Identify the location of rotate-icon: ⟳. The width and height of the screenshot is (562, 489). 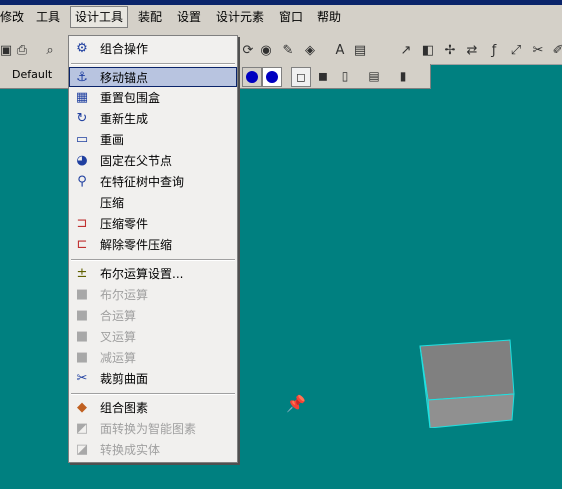
(248, 51).